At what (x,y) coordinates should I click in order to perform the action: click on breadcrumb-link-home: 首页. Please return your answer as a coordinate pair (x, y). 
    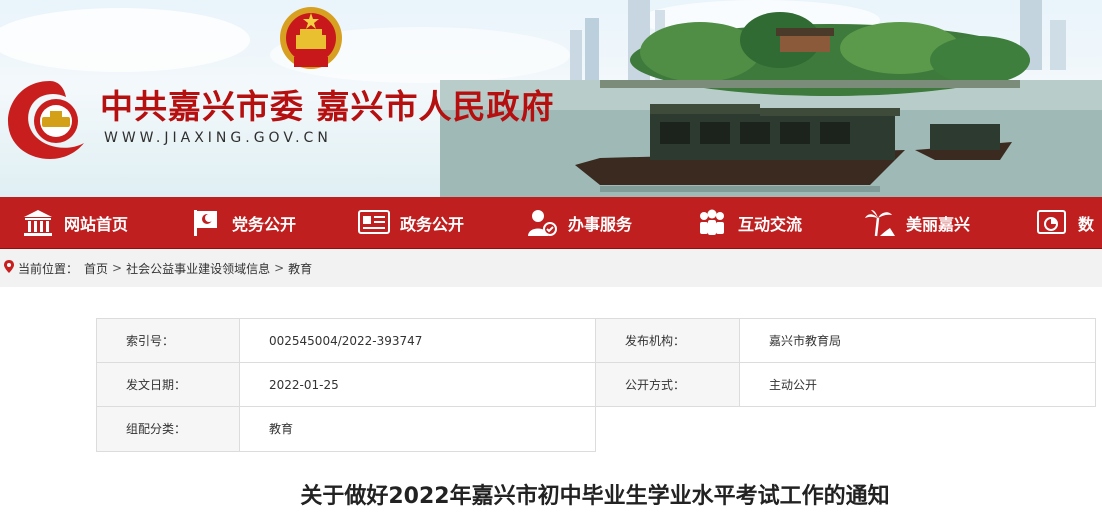
    Looking at the image, I should click on (96, 268).